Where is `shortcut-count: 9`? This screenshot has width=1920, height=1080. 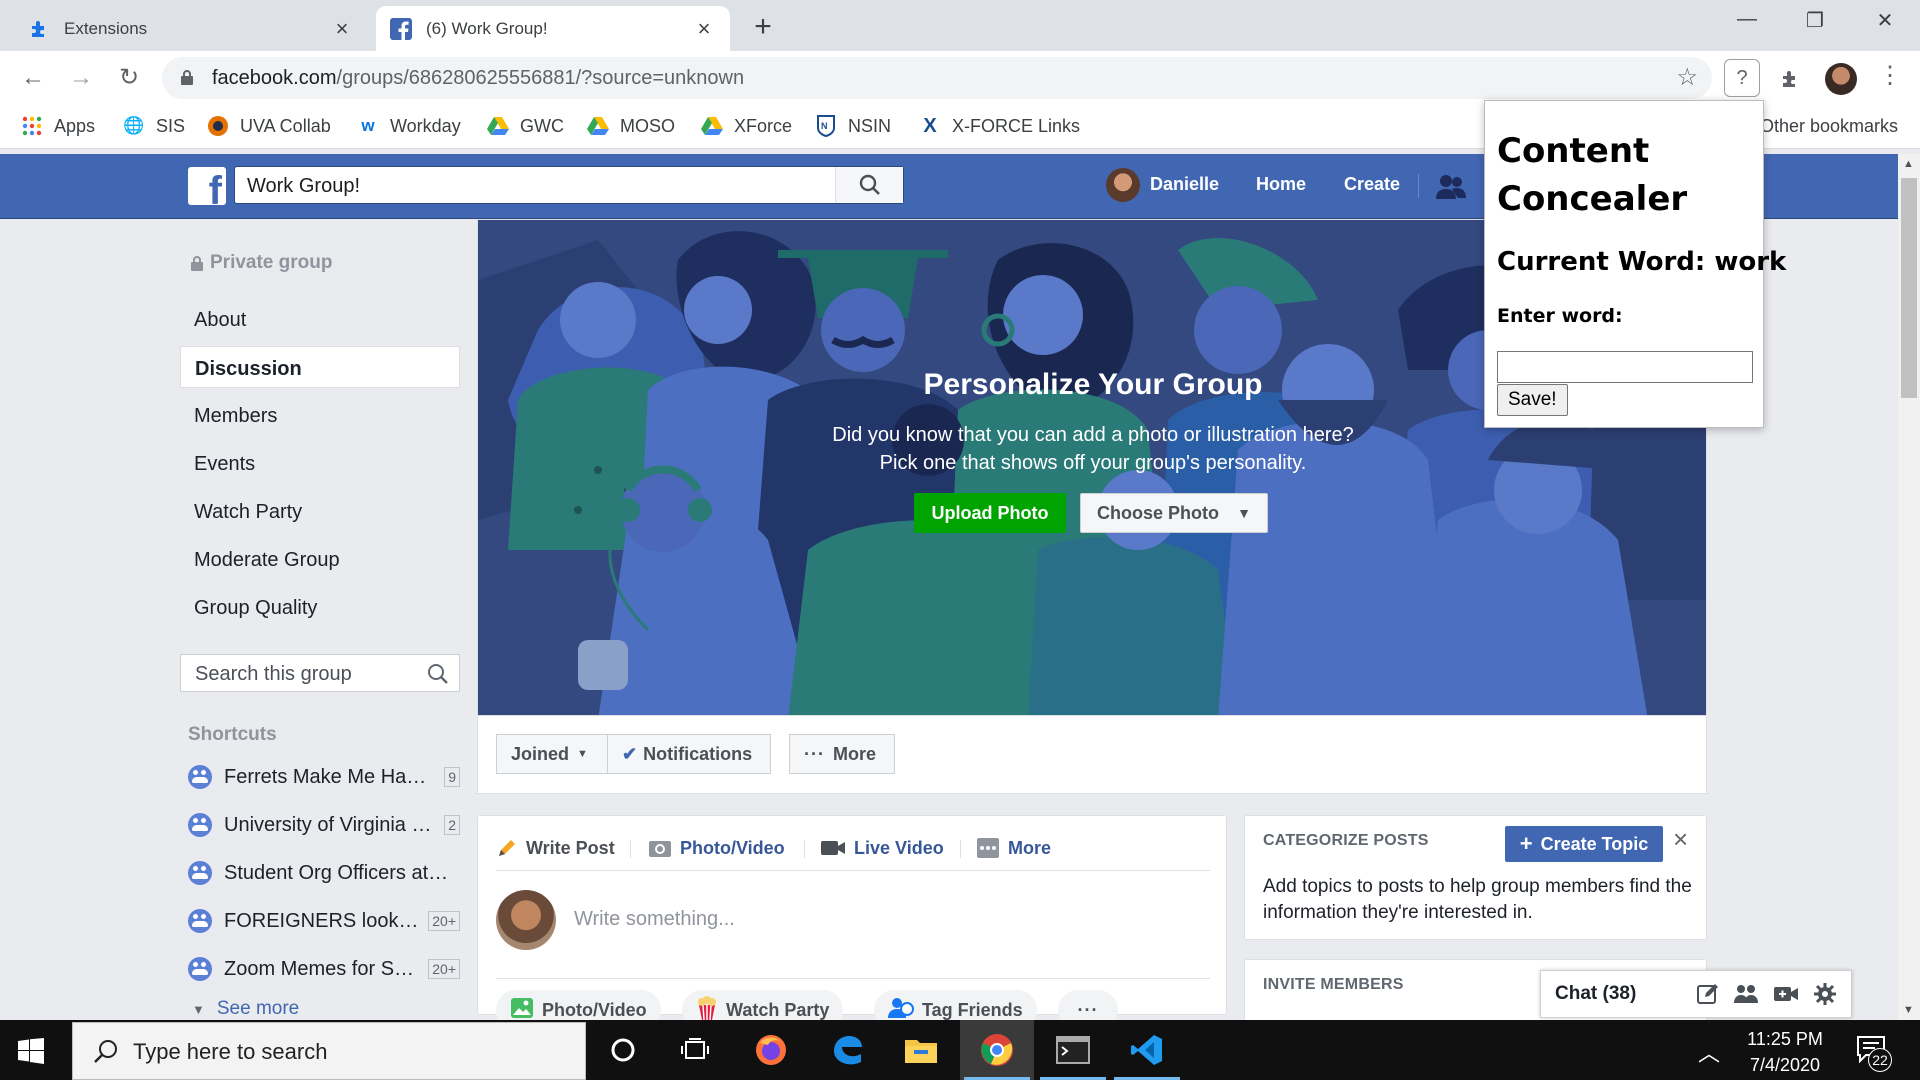 shortcut-count: 9 is located at coordinates (452, 777).